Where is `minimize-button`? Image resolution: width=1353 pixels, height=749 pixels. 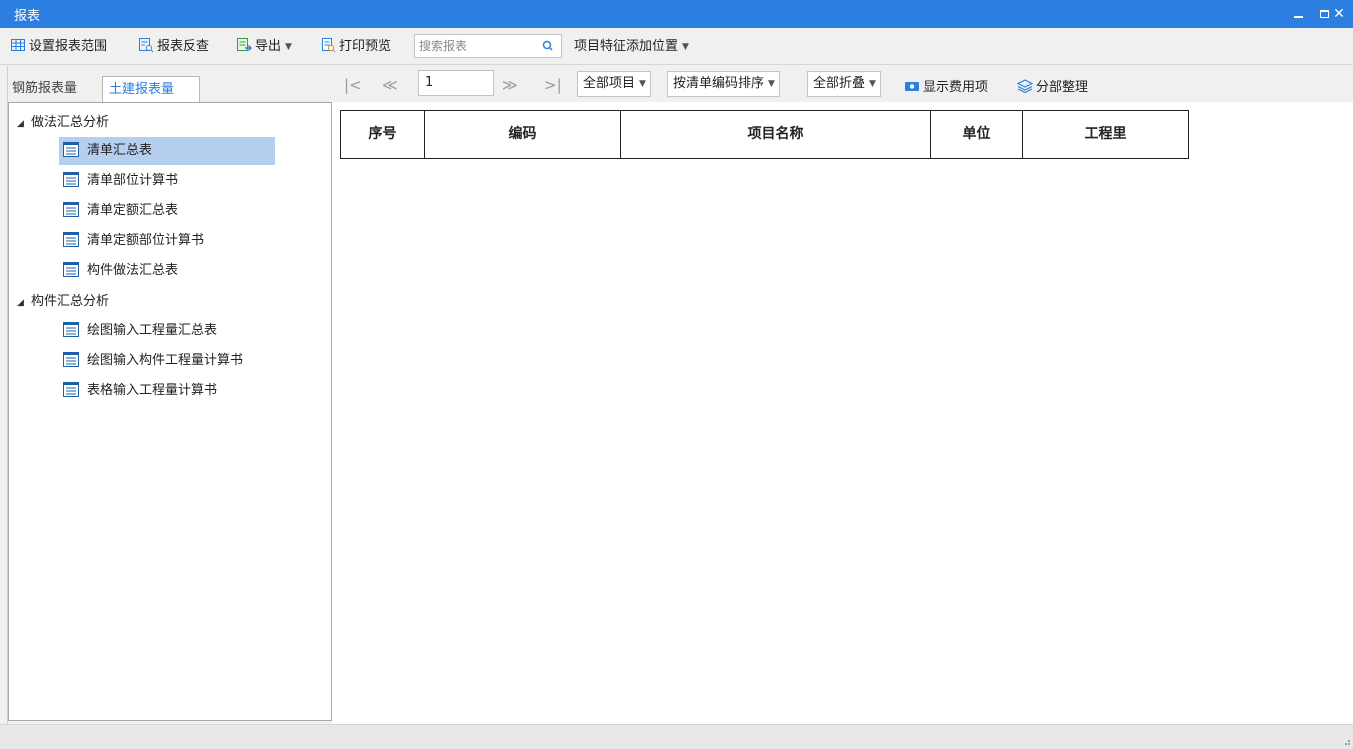
minimize-button is located at coordinates (1299, 14).